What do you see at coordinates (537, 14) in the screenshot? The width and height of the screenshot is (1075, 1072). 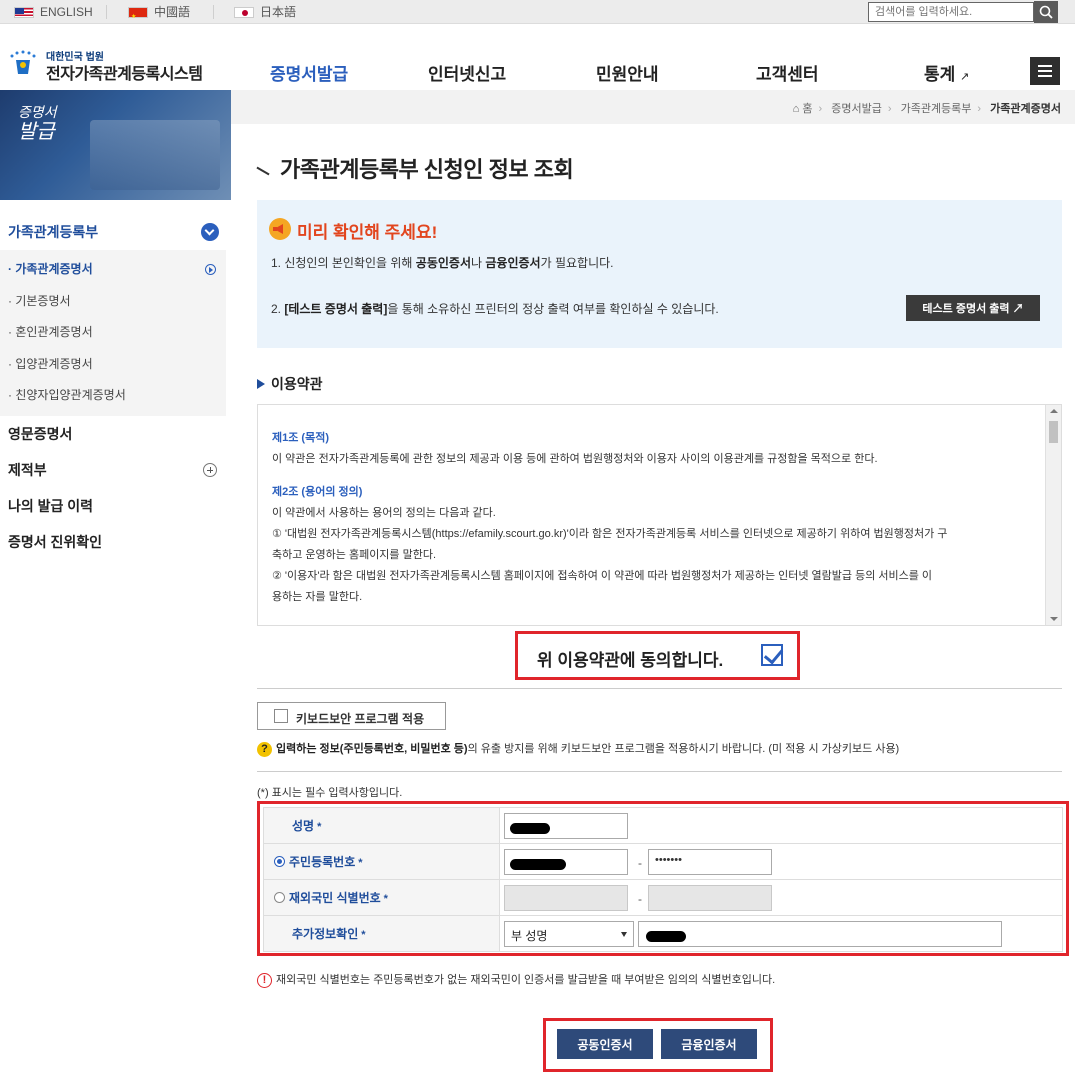 I see `language-bar: ENGLISH 中國語 日本語` at bounding box center [537, 14].